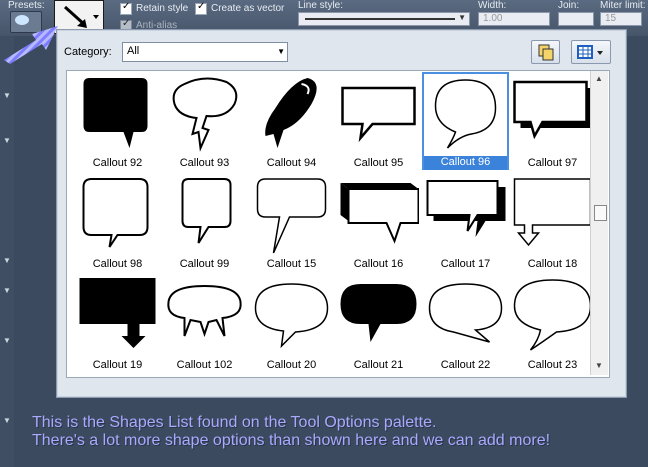 Image resolution: width=648 pixels, height=467 pixels. Describe the element at coordinates (378, 264) in the screenshot. I see `shape-label: Callout 16` at that location.